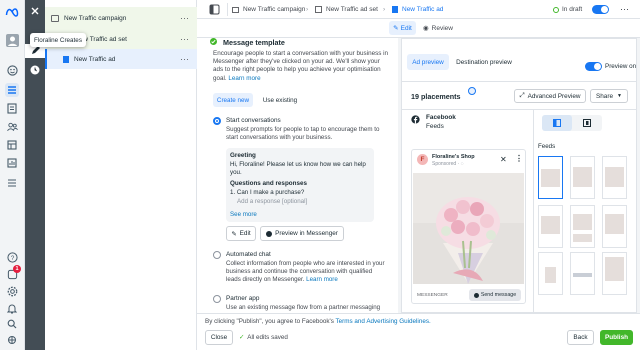 This screenshot has height=350, width=640. I want to click on avatar, so click(12, 40).